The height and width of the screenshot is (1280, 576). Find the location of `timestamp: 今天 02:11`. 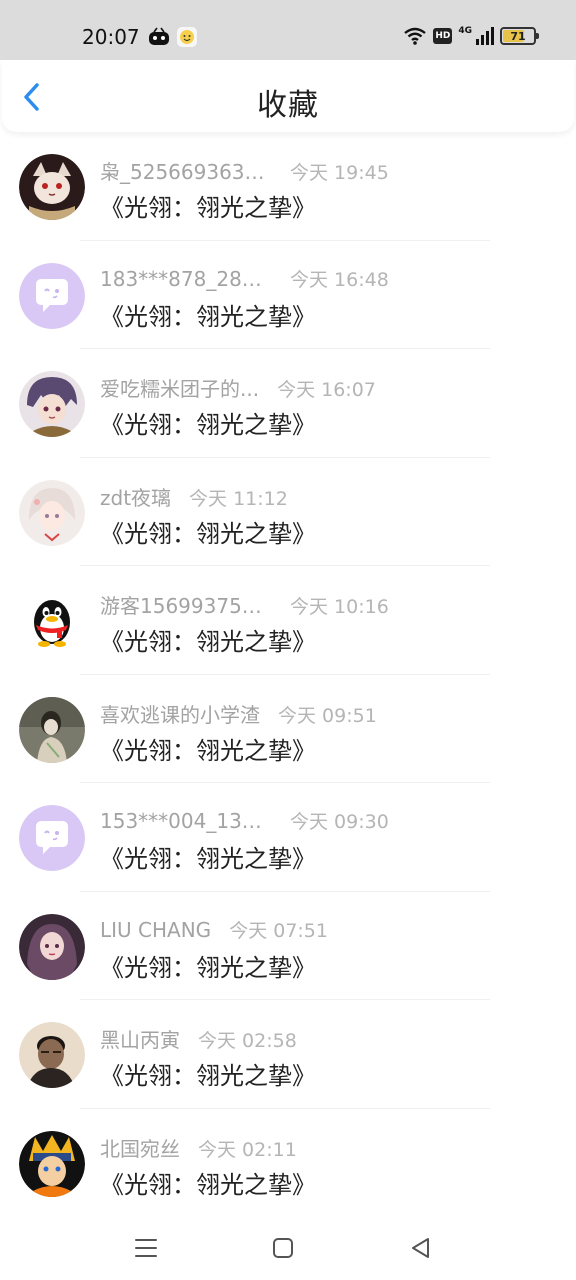

timestamp: 今天 02:11 is located at coordinates (247, 1149).